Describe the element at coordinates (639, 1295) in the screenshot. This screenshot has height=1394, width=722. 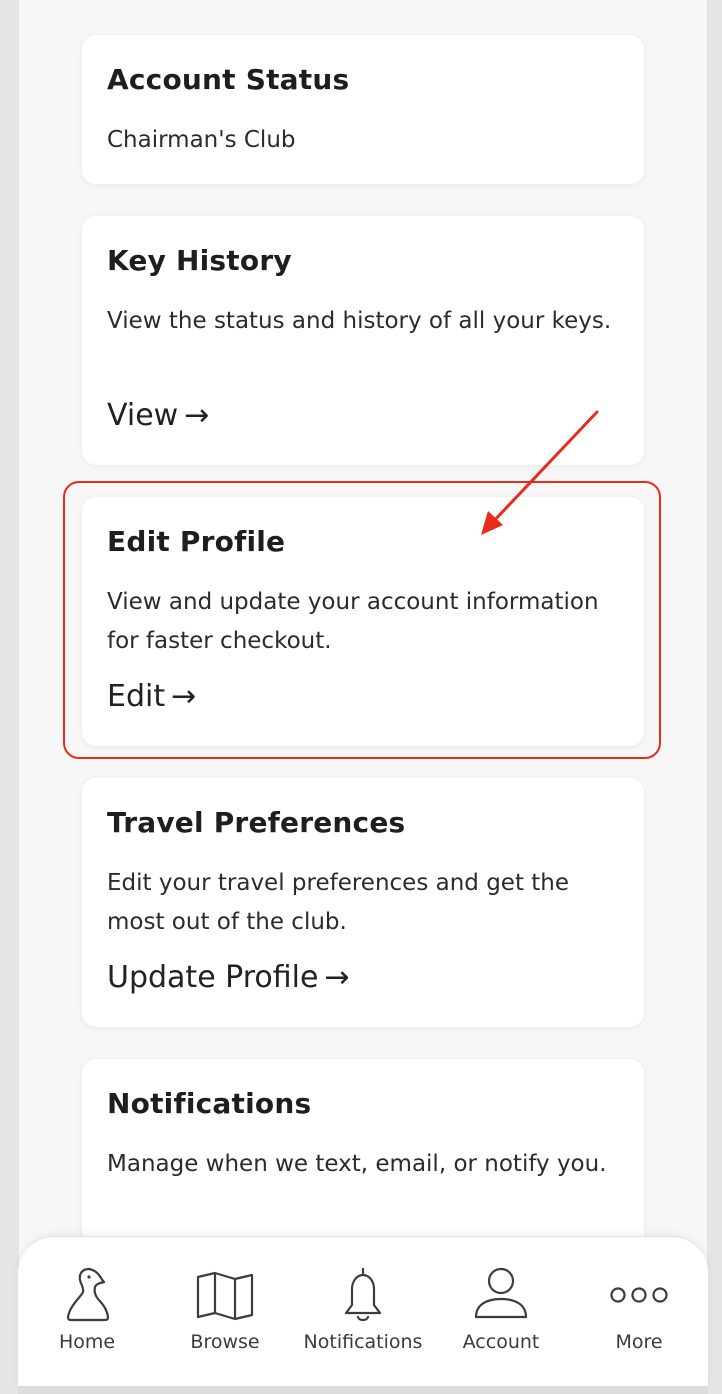
I see `dots-icon` at that location.